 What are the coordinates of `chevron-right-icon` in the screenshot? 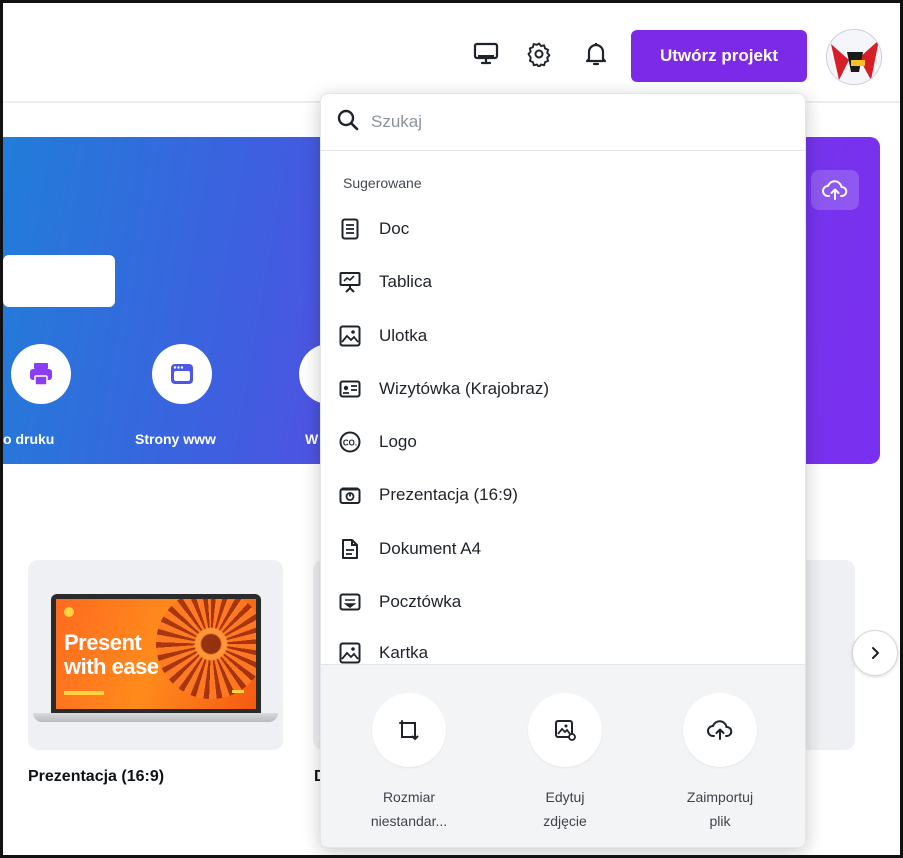 It's located at (875, 653).